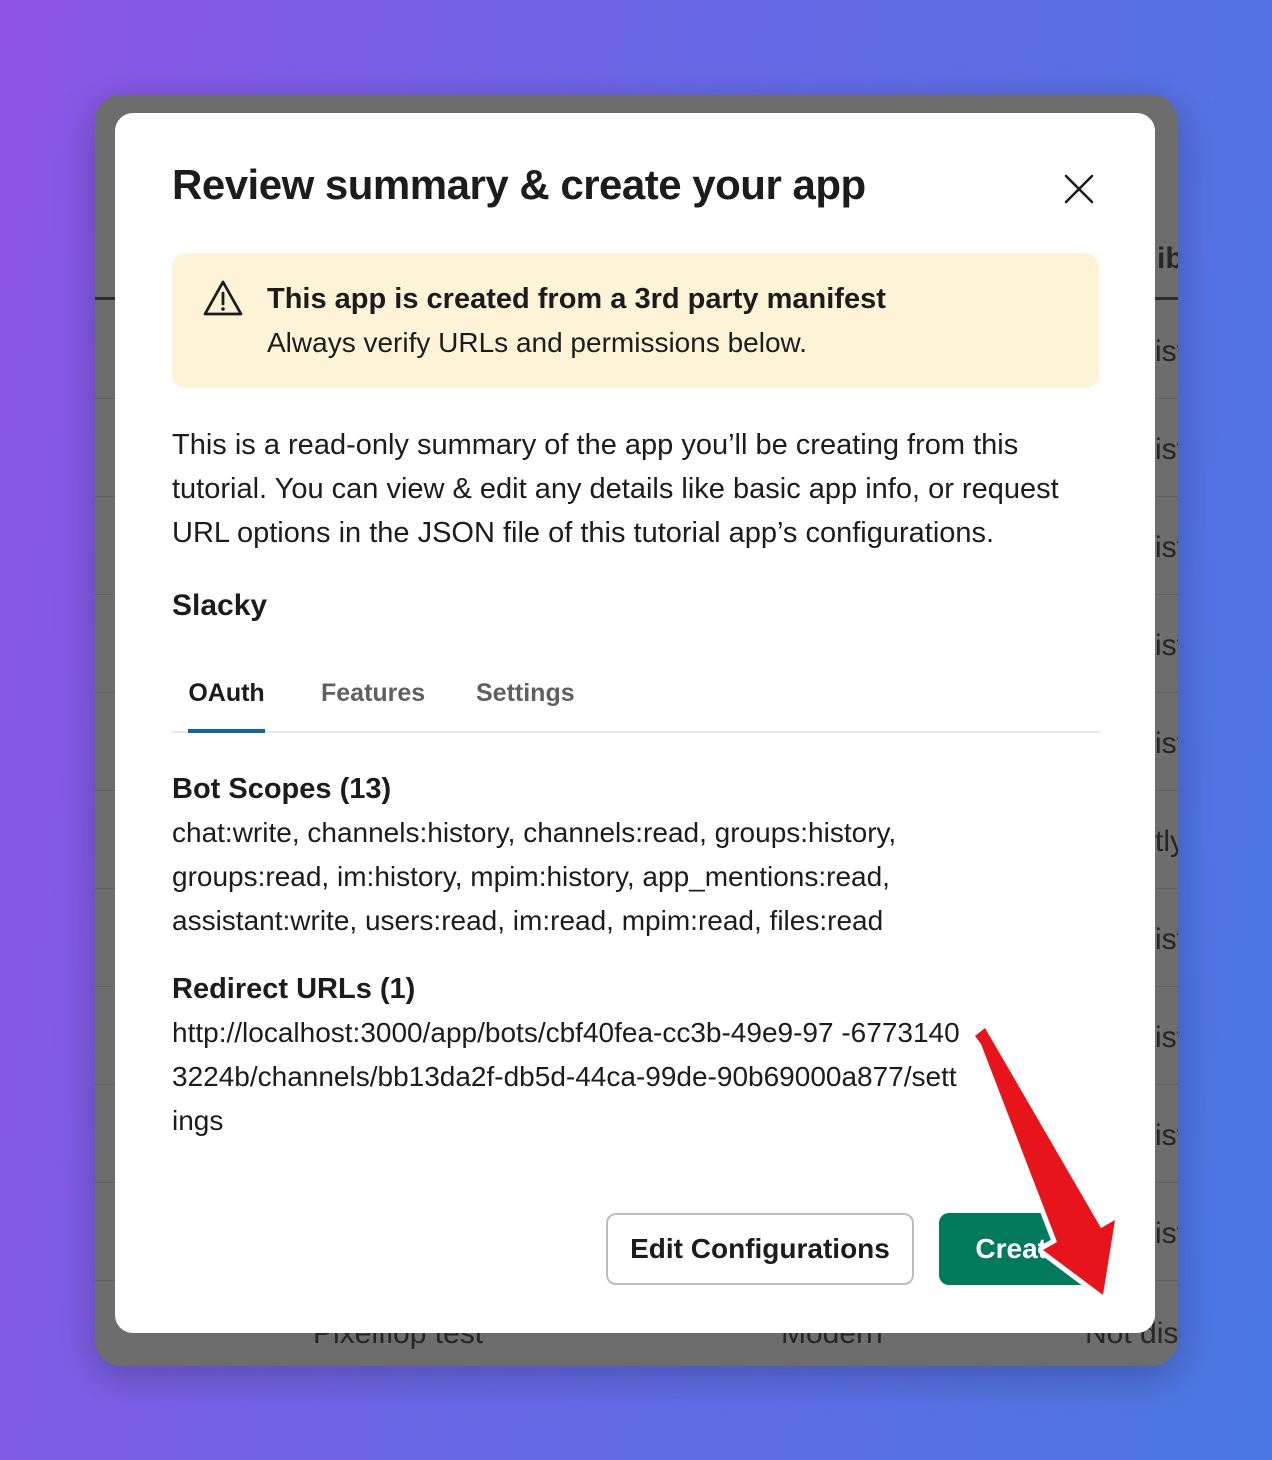 The width and height of the screenshot is (1272, 1460). What do you see at coordinates (760, 1249) in the screenshot?
I see `edit-configurations-button: Edit Configurations` at bounding box center [760, 1249].